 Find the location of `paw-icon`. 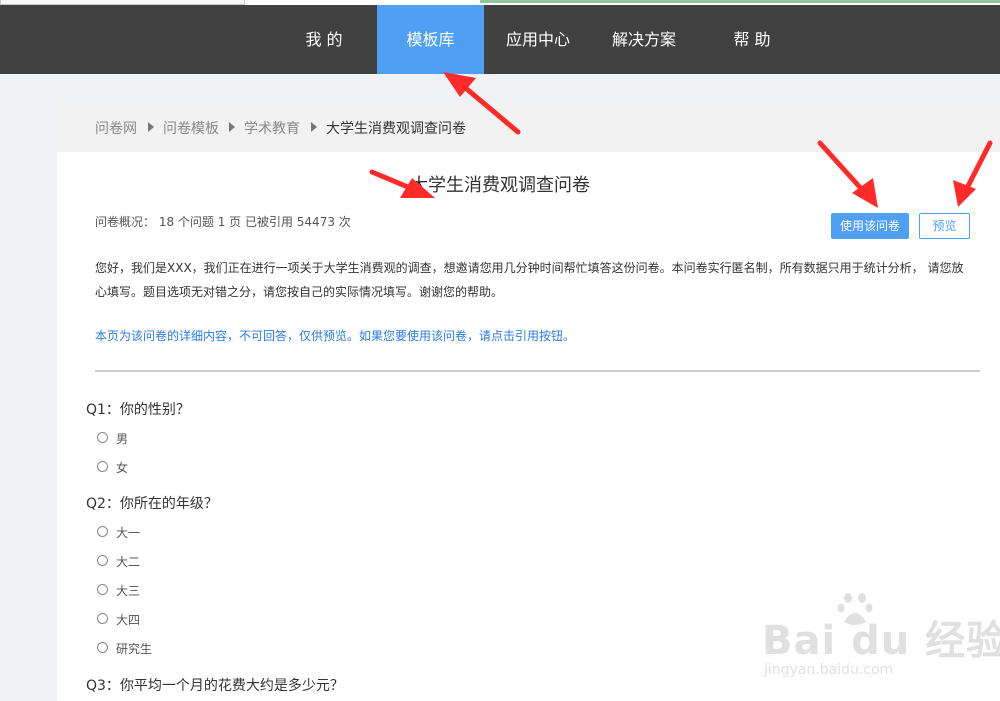

paw-icon is located at coordinates (855, 609).